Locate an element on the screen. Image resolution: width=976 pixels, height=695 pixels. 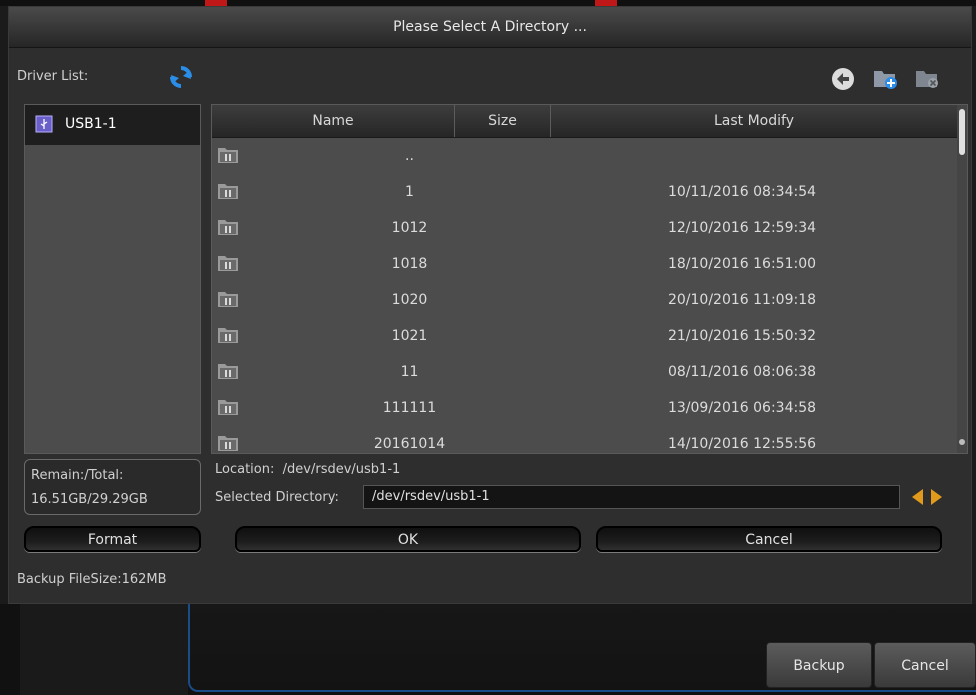
remain-total-value: 16.51GB/29.29GB is located at coordinates (89, 499).